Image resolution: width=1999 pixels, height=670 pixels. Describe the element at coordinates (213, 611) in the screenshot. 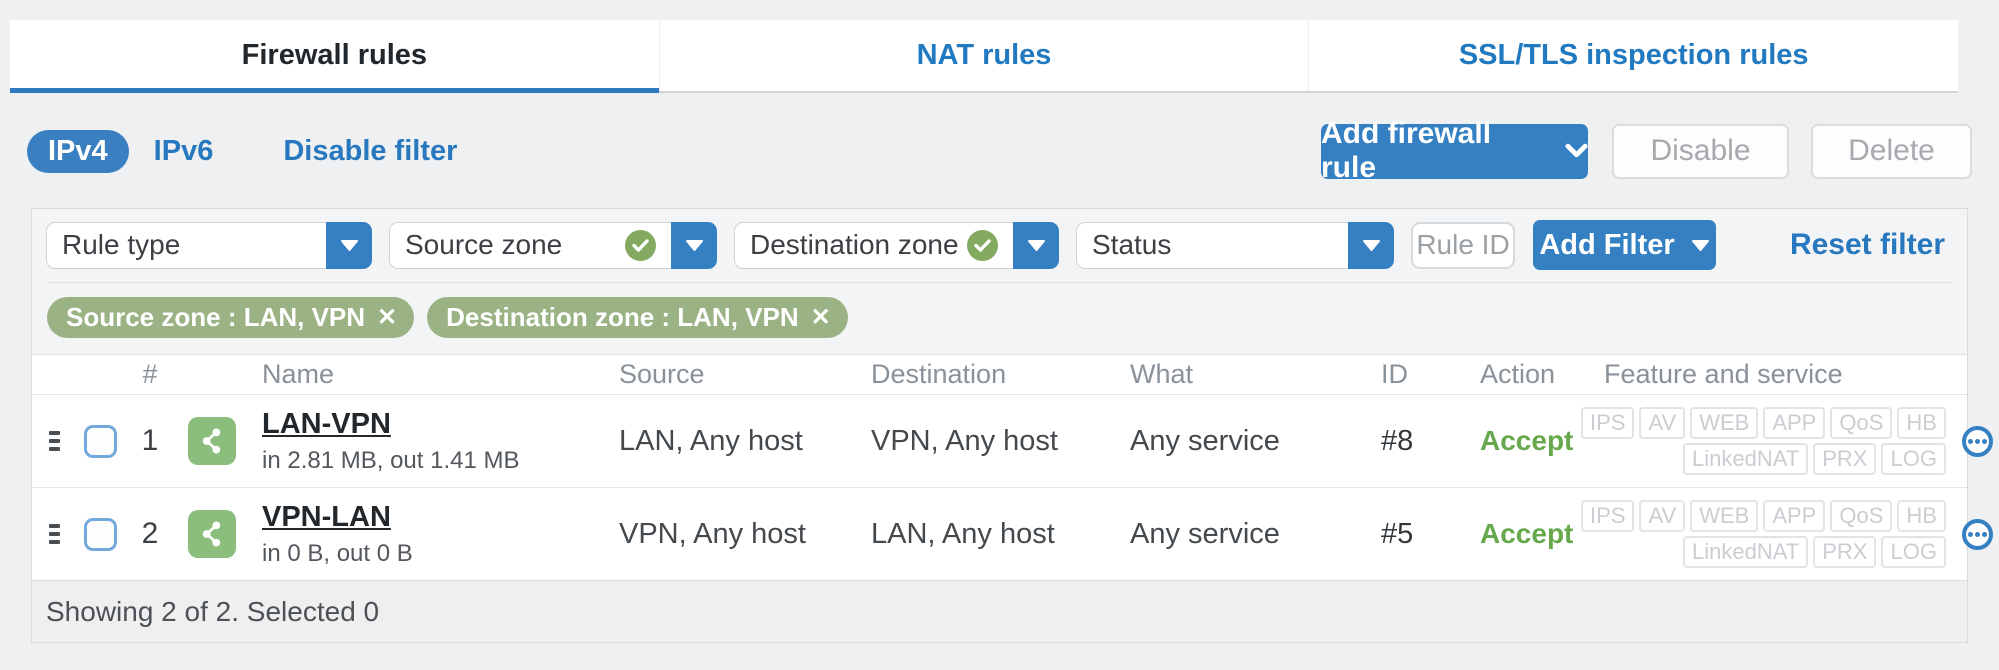

I see `row-count-status: Showing 2 of 2. Selected 0` at that location.